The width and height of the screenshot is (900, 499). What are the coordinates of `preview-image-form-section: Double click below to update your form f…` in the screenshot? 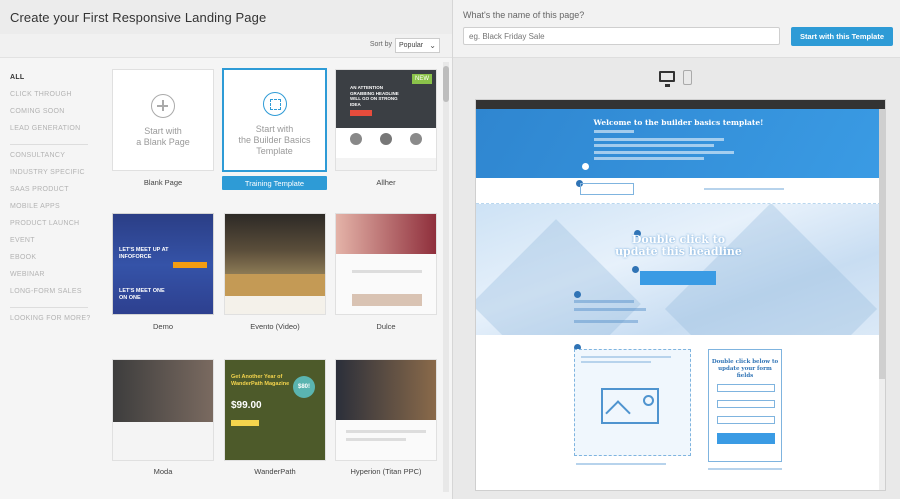 It's located at (678, 412).